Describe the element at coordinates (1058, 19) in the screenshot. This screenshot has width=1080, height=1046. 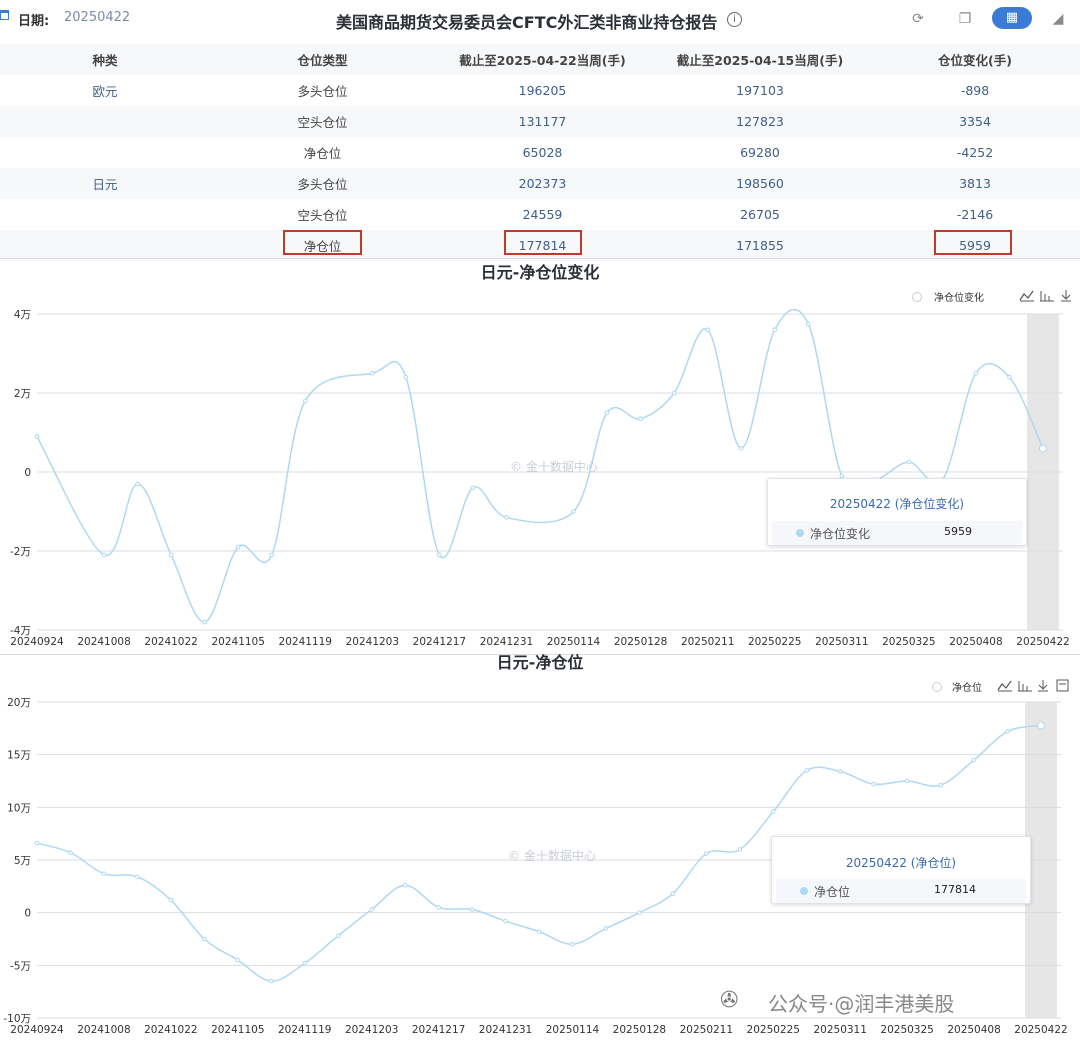
I see `chart-view-icon: ◢` at that location.